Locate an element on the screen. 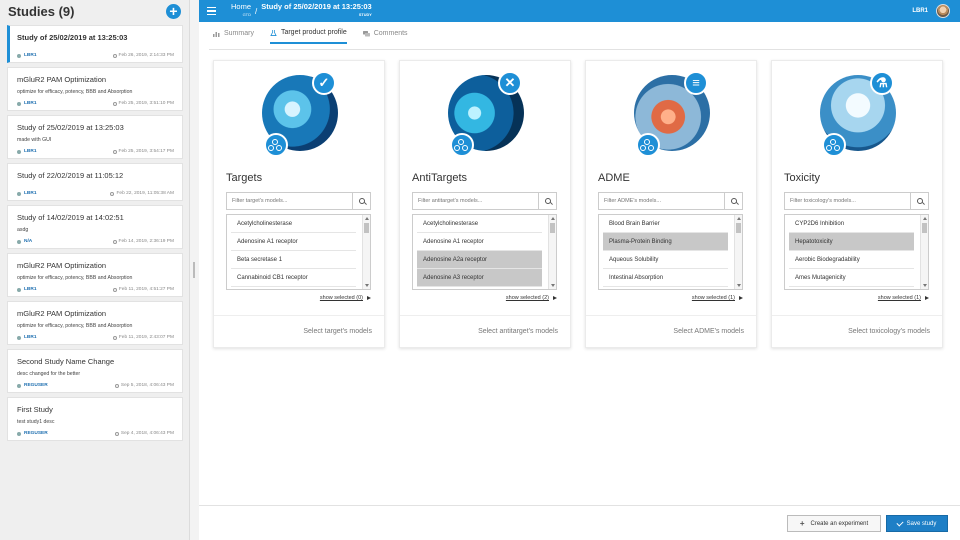 The width and height of the screenshot is (960, 540). breadcrumb-home-sub: GTD is located at coordinates (247, 14).